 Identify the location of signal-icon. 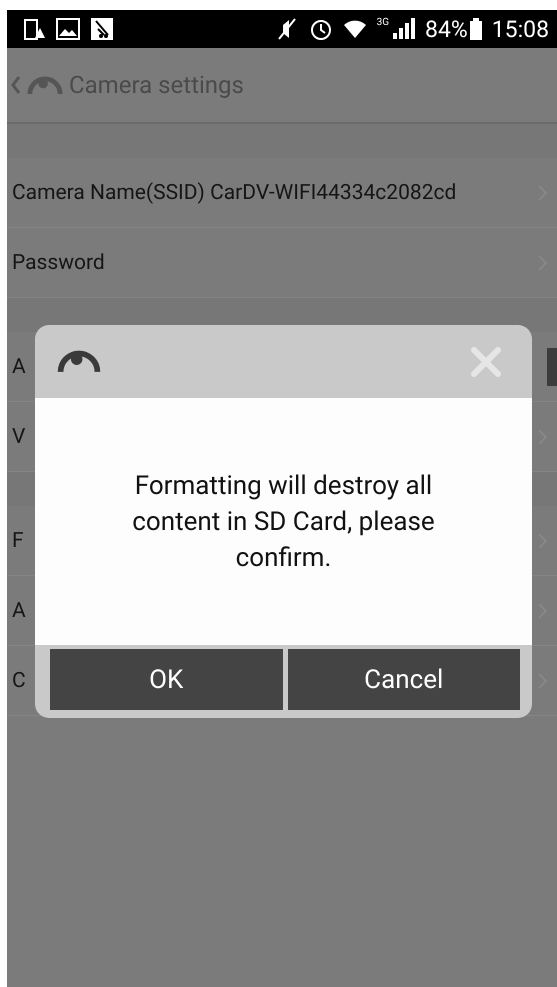
(403, 29).